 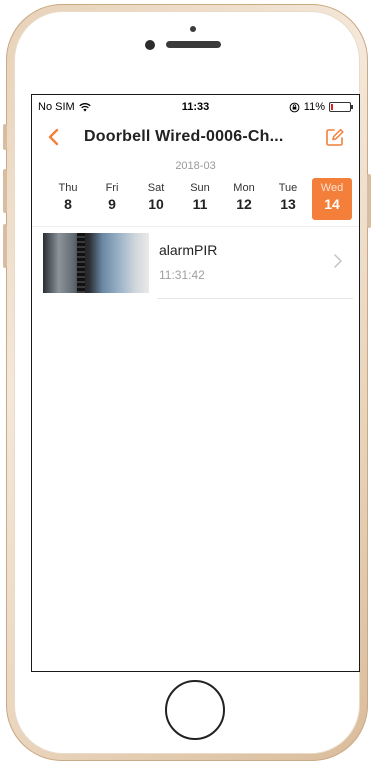 I want to click on event-time: 11:31:42, so click(x=182, y=275).